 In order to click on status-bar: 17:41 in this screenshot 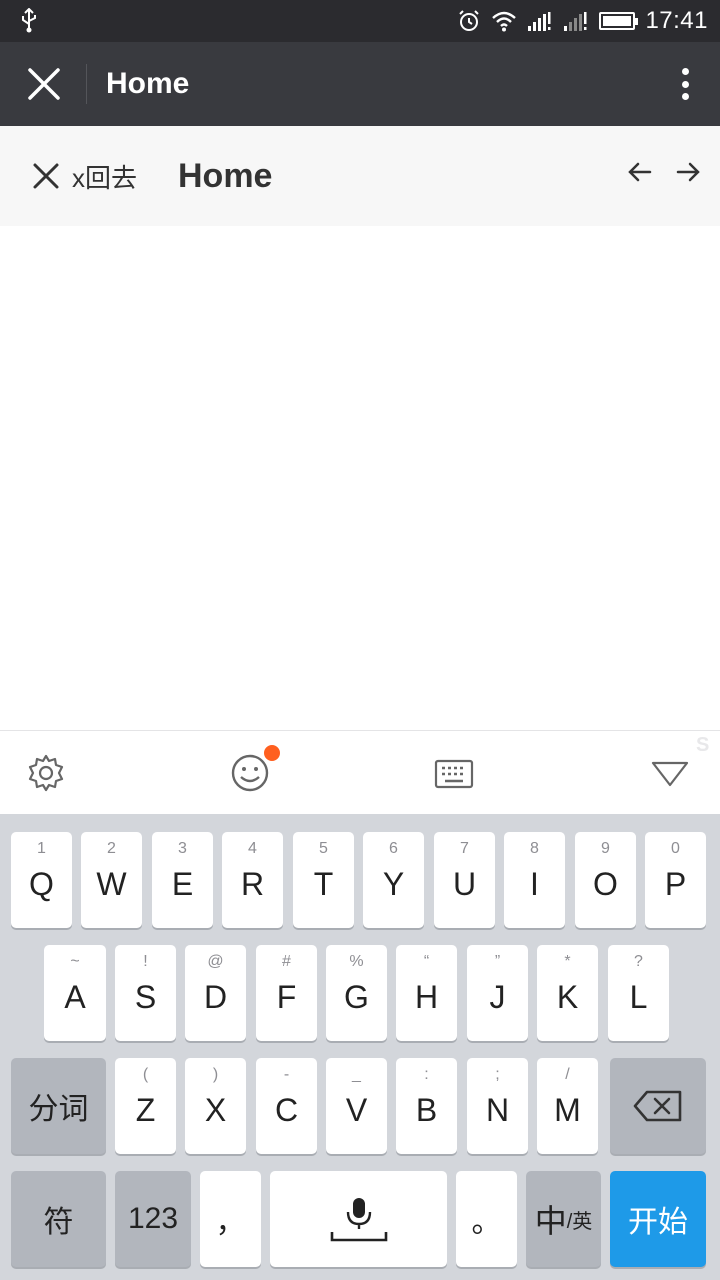, I will do `click(360, 21)`.